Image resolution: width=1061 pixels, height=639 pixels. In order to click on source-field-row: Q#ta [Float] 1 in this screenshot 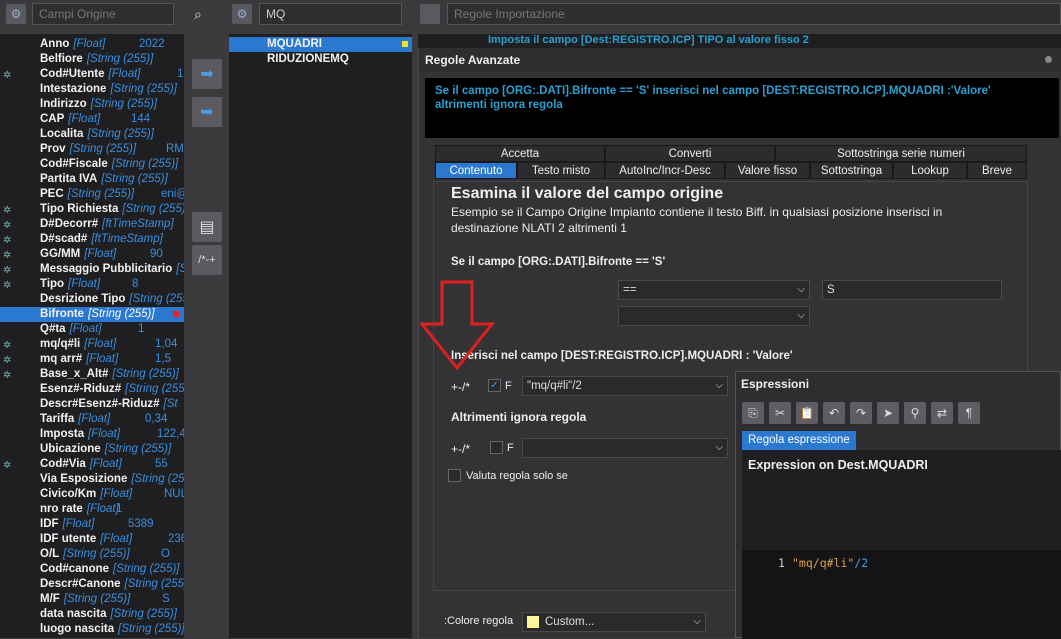, I will do `click(92, 329)`.